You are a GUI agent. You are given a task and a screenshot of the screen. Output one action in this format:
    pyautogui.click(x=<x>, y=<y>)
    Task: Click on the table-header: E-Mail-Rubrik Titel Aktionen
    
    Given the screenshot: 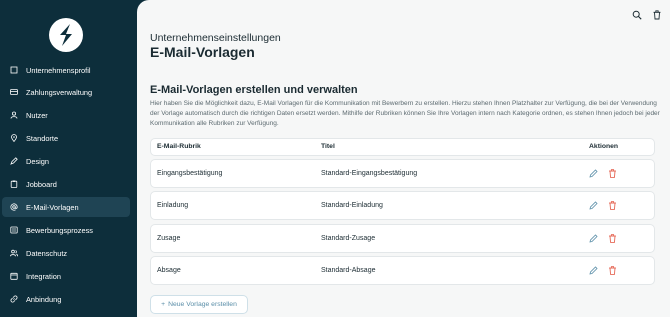 What is the action you would take?
    pyautogui.click(x=402, y=147)
    